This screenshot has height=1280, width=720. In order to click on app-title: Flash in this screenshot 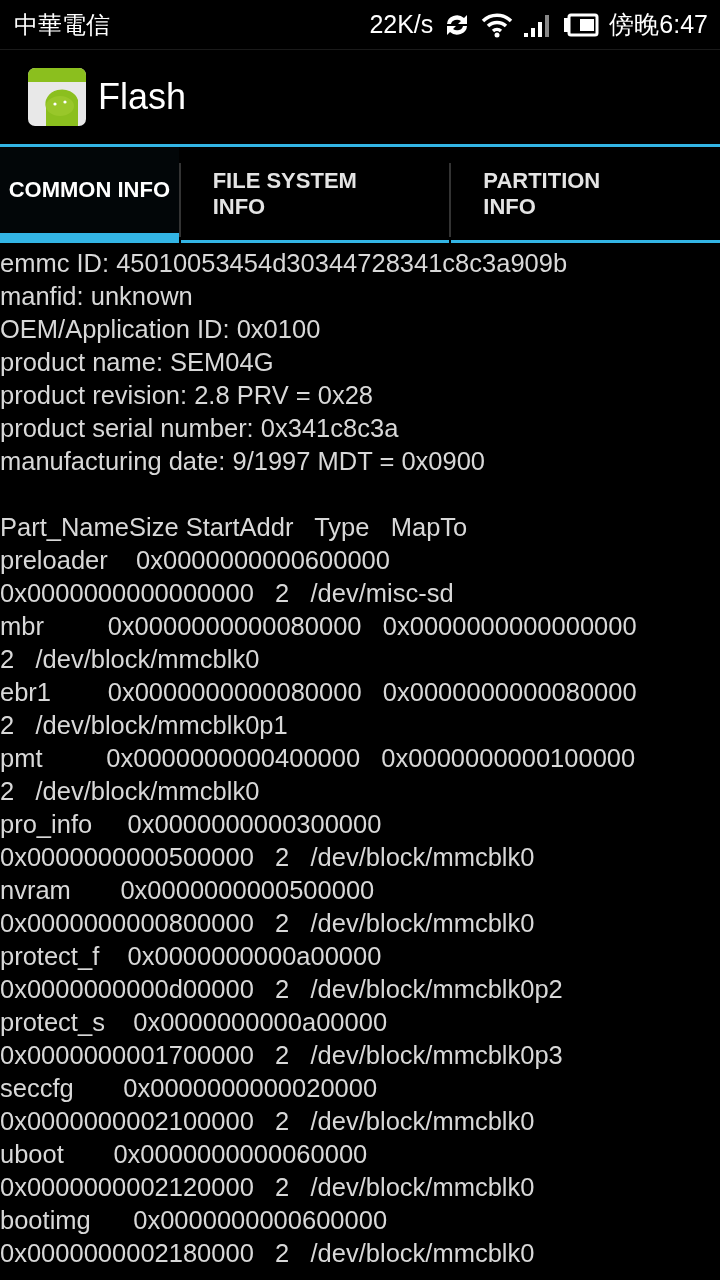, I will do `click(142, 97)`.